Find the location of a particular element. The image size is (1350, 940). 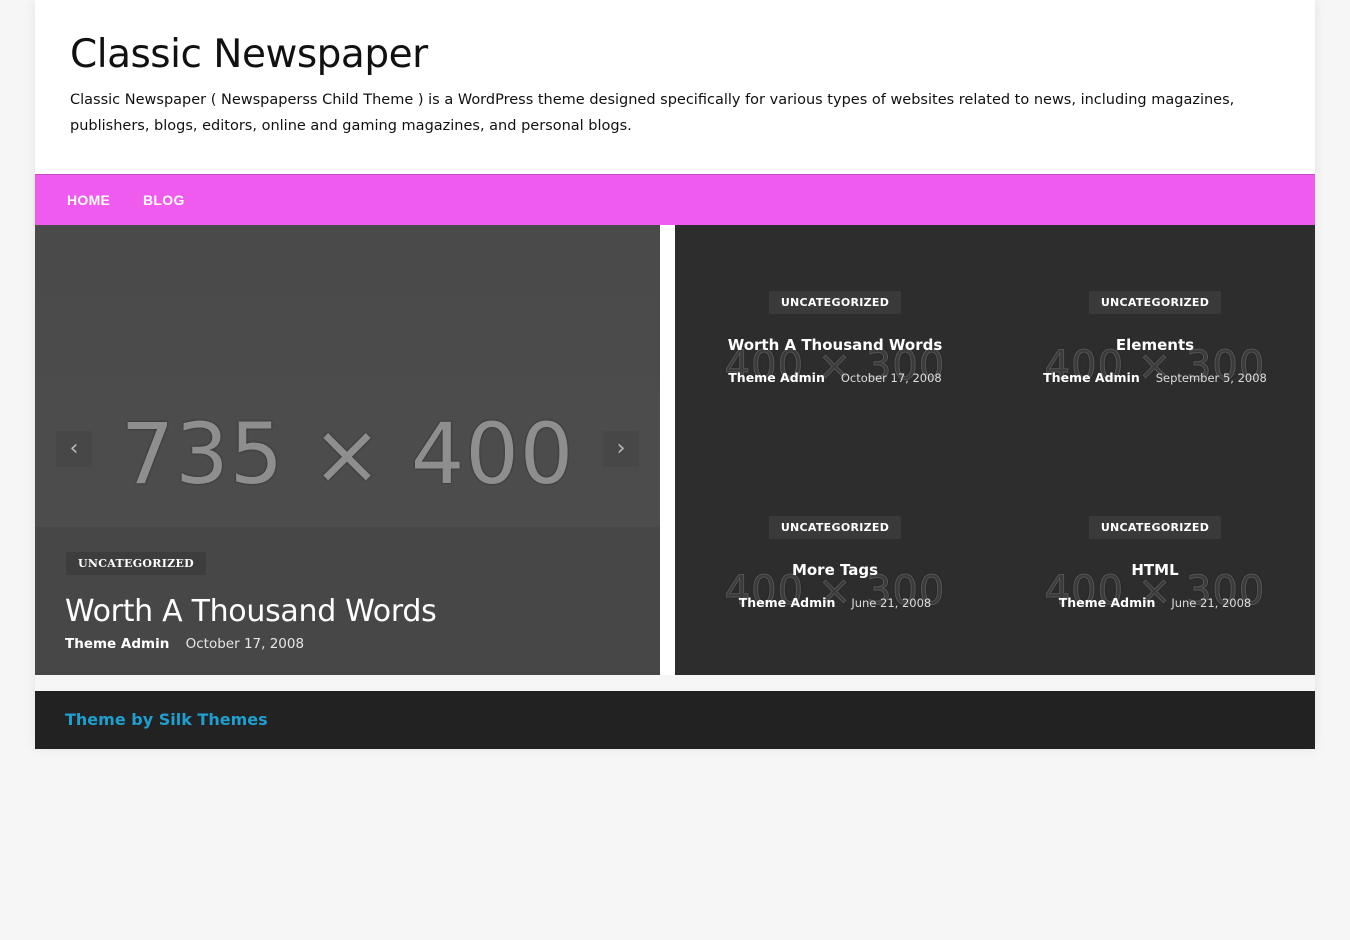

nav-item-home: HOME is located at coordinates (88, 200).